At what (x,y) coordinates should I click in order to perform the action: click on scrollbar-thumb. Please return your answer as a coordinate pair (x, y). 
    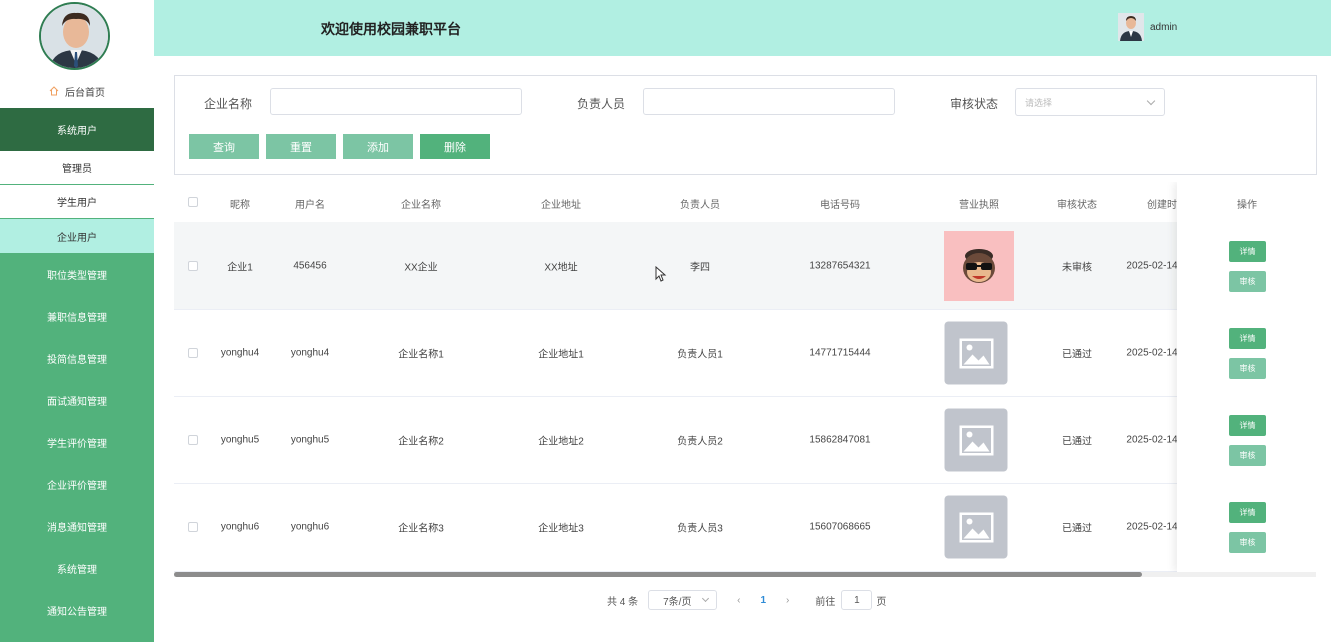
    Looking at the image, I should click on (658, 574).